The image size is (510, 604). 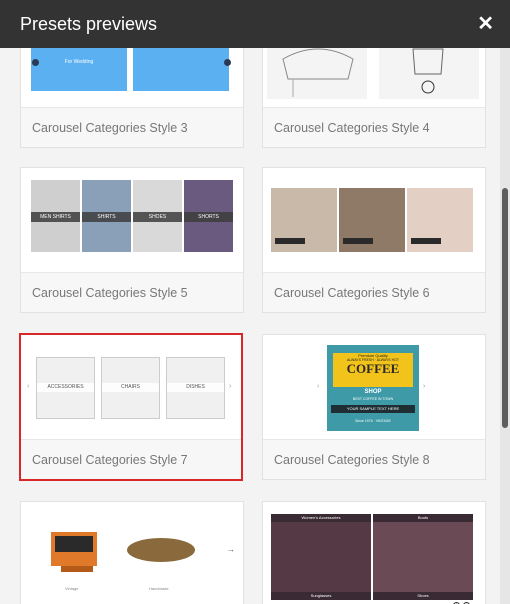 What do you see at coordinates (132, 292) in the screenshot?
I see `preset-label: Carousel Categories Style 5` at bounding box center [132, 292].